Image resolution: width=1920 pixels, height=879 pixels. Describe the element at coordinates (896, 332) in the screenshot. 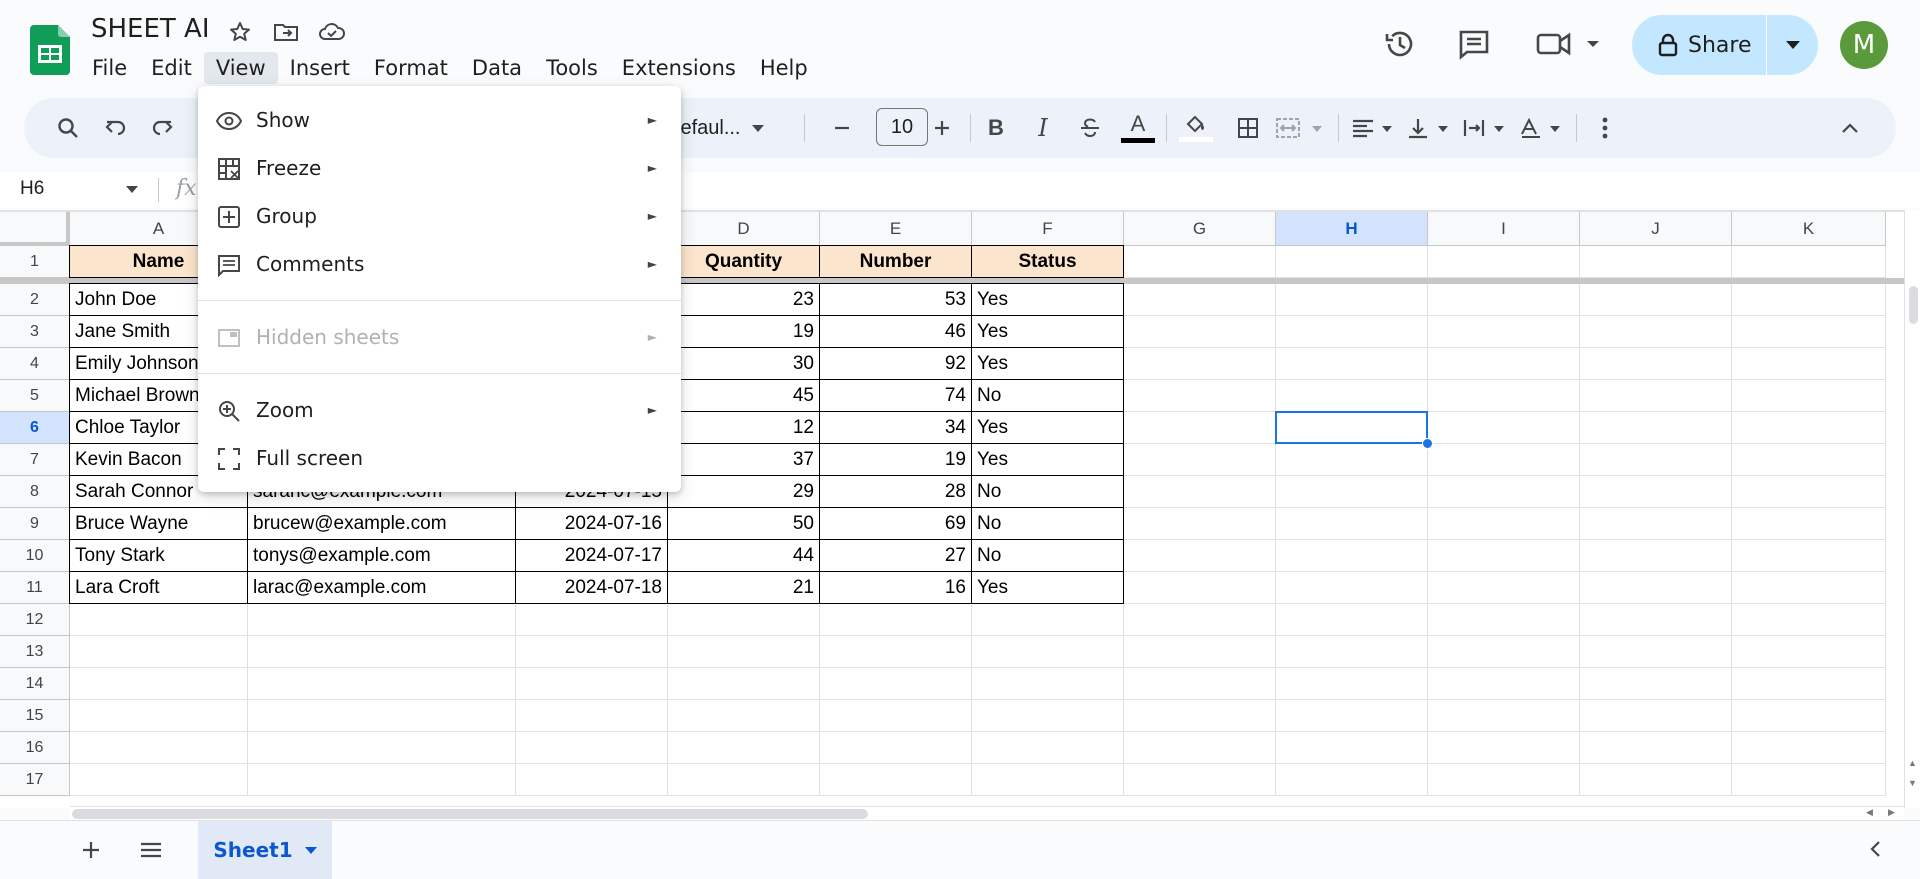

I see `table-cell: 46` at that location.